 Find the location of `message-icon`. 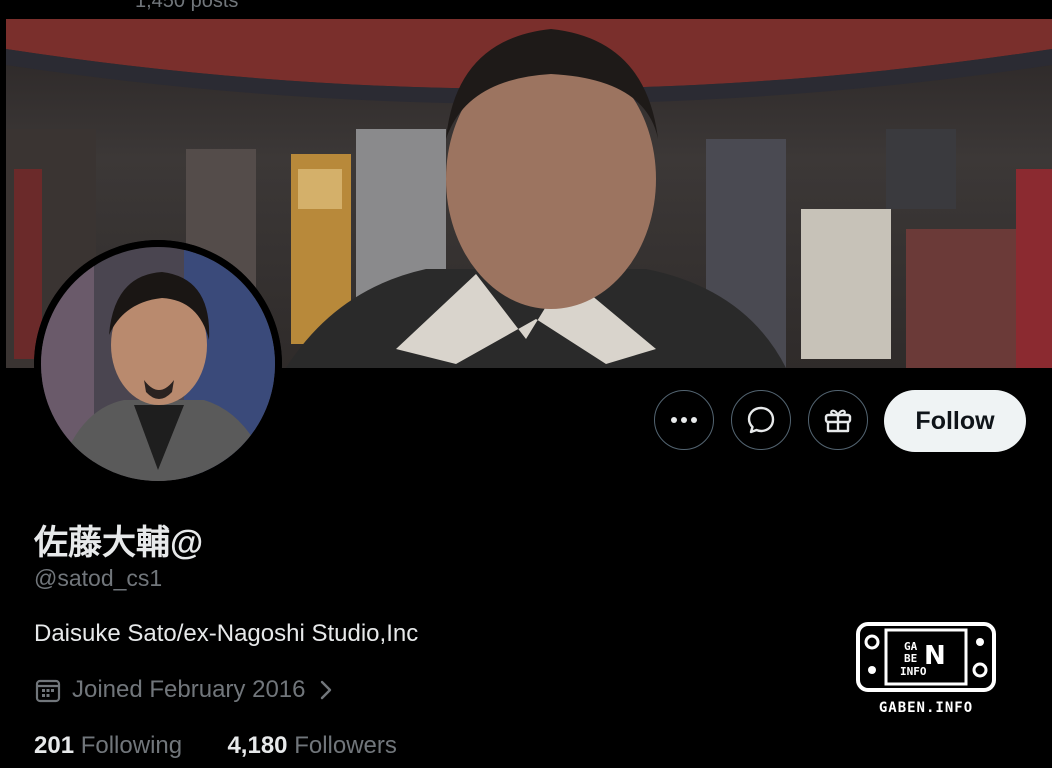

message-icon is located at coordinates (761, 420).